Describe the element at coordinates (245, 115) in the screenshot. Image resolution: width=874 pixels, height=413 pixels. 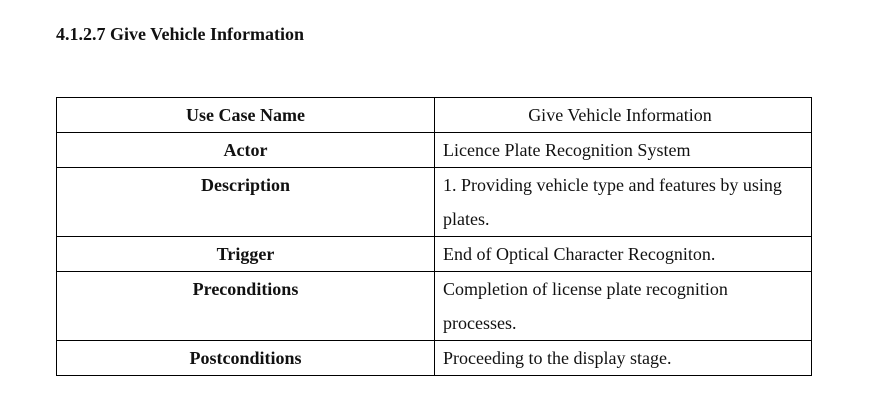
I see `row-label-use-case-name: Use Case Name` at that location.